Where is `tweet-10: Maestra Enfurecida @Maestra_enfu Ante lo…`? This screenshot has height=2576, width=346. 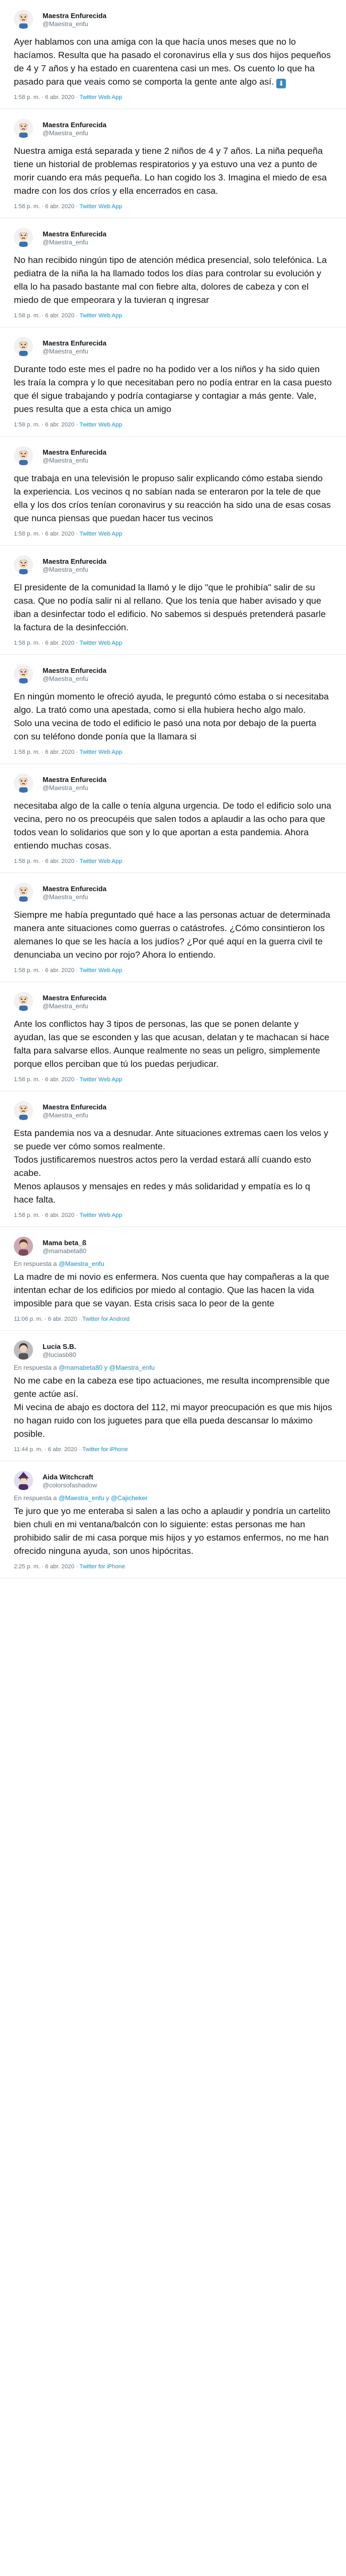 tweet-10: Maestra Enfurecida @Maestra_enfu Ante lo… is located at coordinates (173, 1036).